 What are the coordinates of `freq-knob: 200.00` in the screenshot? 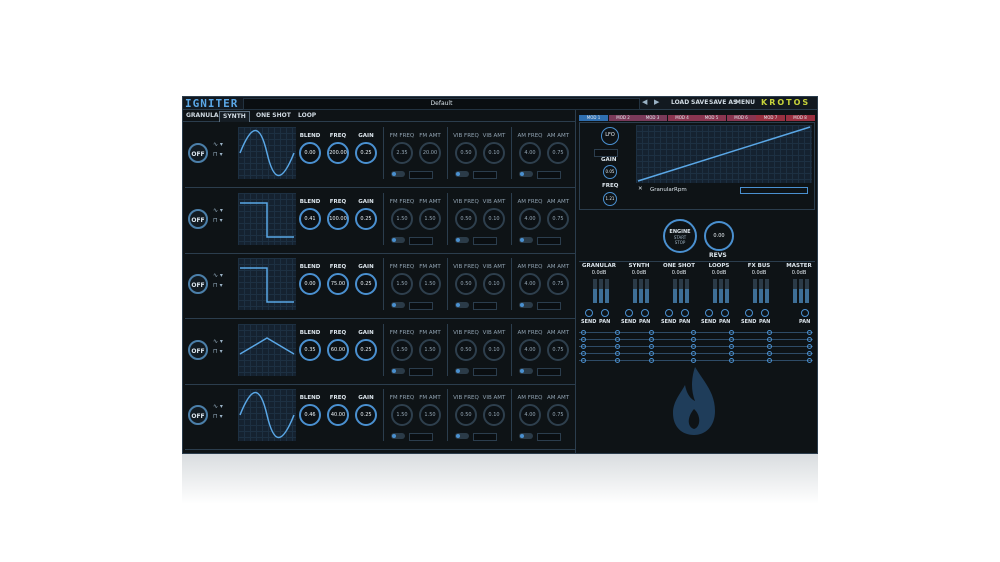 It's located at (338, 153).